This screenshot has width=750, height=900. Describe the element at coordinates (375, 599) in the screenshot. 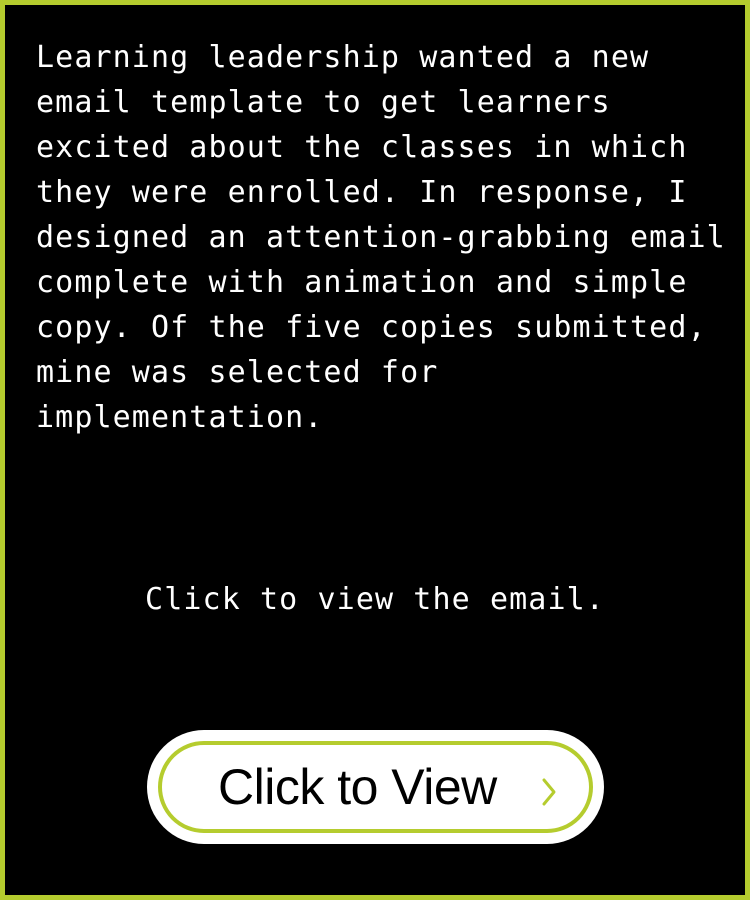

I see `view-email-prompt: Click to view the email.` at that location.